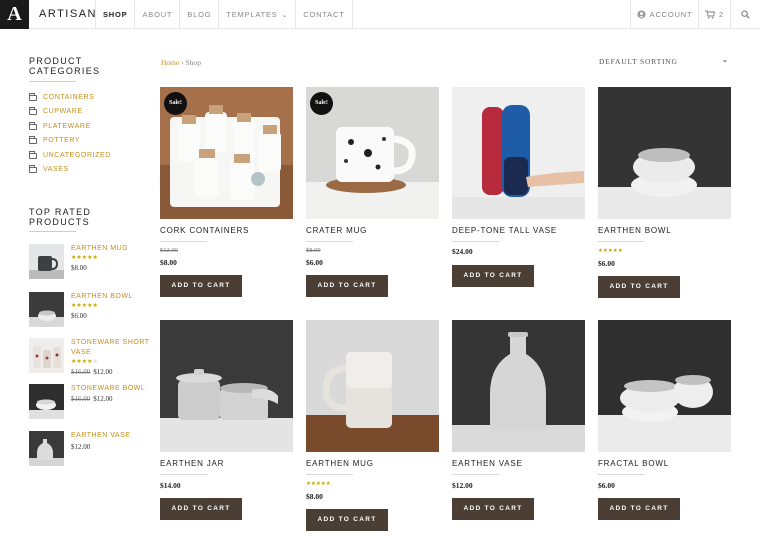  What do you see at coordinates (336, 231) in the screenshot?
I see `product-name: CRATER MUG` at bounding box center [336, 231].